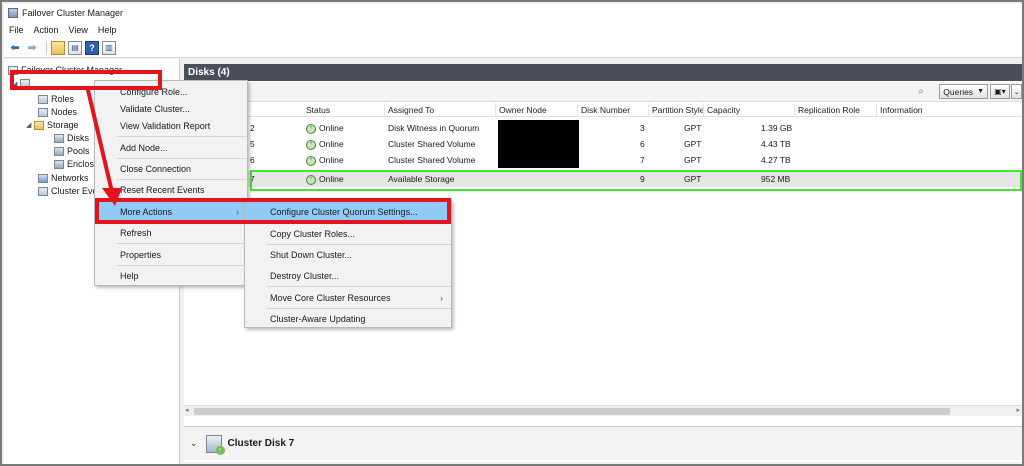  What do you see at coordinates (171, 255) in the screenshot?
I see `menu-item-properties: Properties` at bounding box center [171, 255].